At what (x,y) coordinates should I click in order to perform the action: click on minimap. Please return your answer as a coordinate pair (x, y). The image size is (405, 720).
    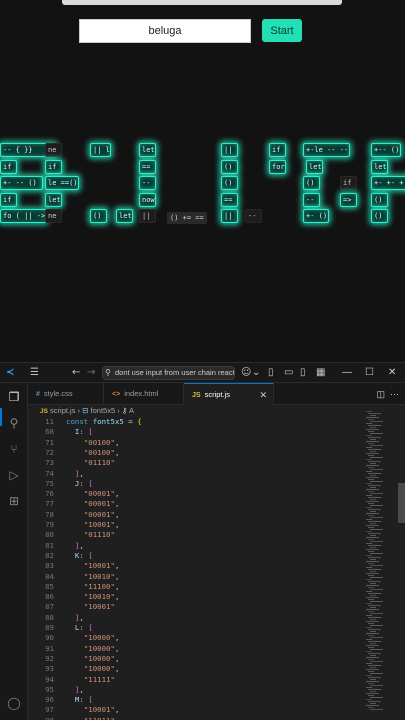
    Looking at the image, I should click on (381, 562).